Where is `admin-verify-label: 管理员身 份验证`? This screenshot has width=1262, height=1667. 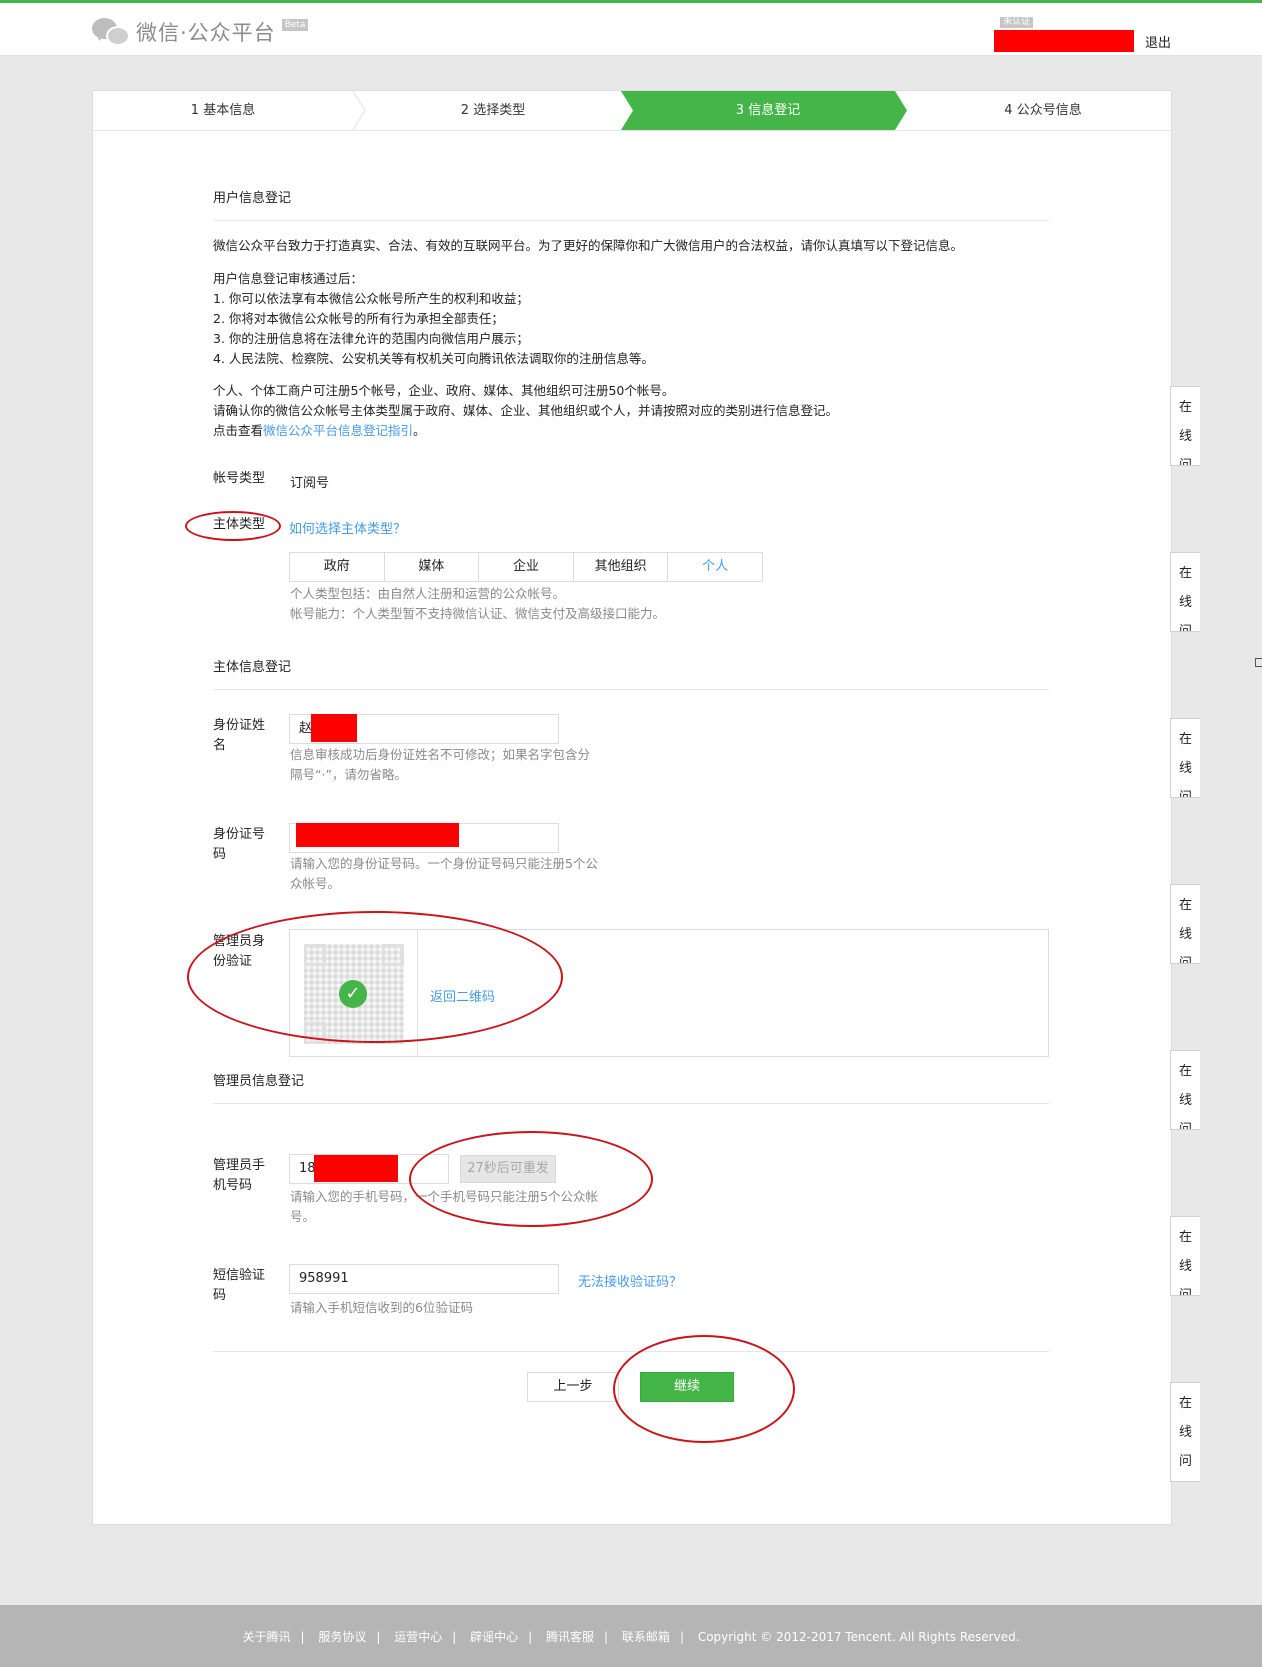
admin-verify-label: 管理员身 份验证 is located at coordinates (239, 951).